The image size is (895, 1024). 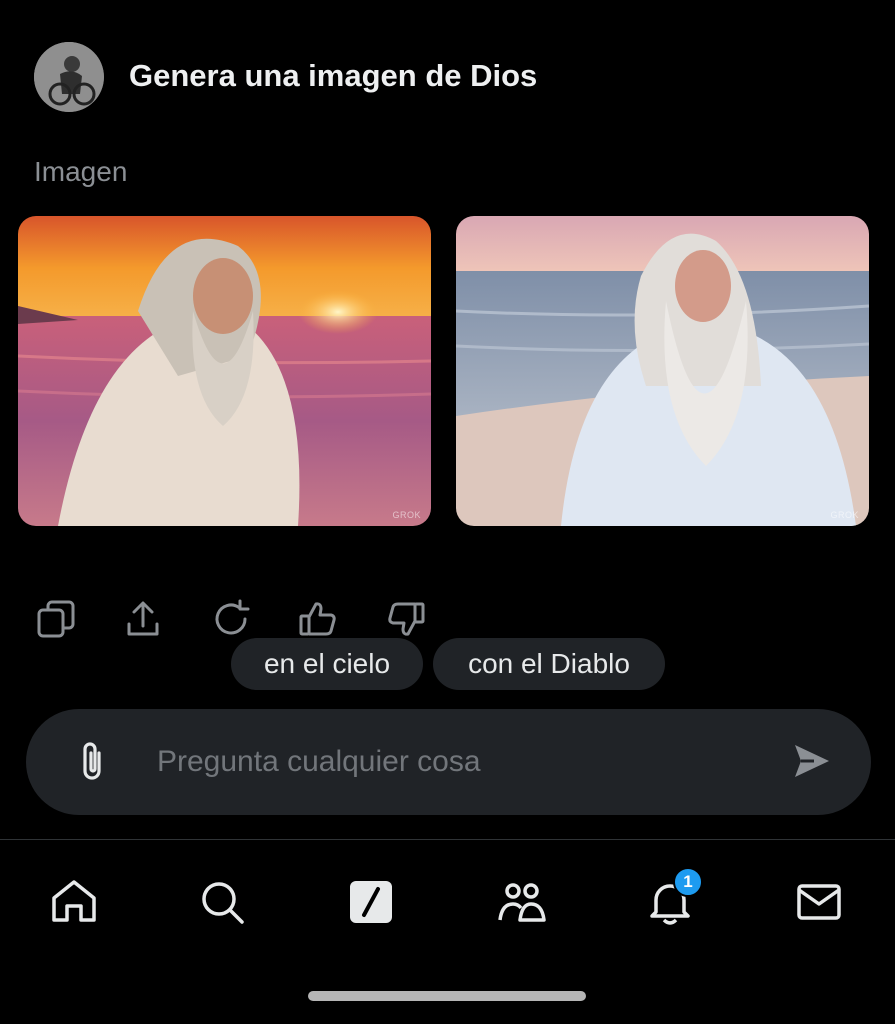 What do you see at coordinates (222, 902) in the screenshot?
I see `search-icon` at bounding box center [222, 902].